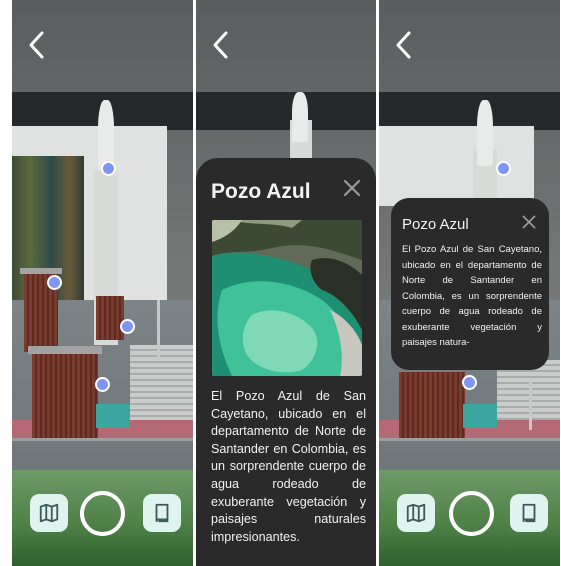  Describe the element at coordinates (161, 382) in the screenshot. I see `scene-stairs` at that location.